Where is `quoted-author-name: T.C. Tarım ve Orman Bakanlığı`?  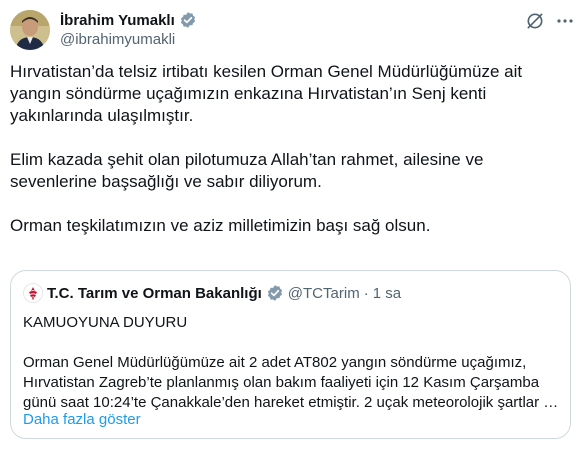 quoted-author-name: T.C. Tarım ve Orman Bakanlığı is located at coordinates (154, 293).